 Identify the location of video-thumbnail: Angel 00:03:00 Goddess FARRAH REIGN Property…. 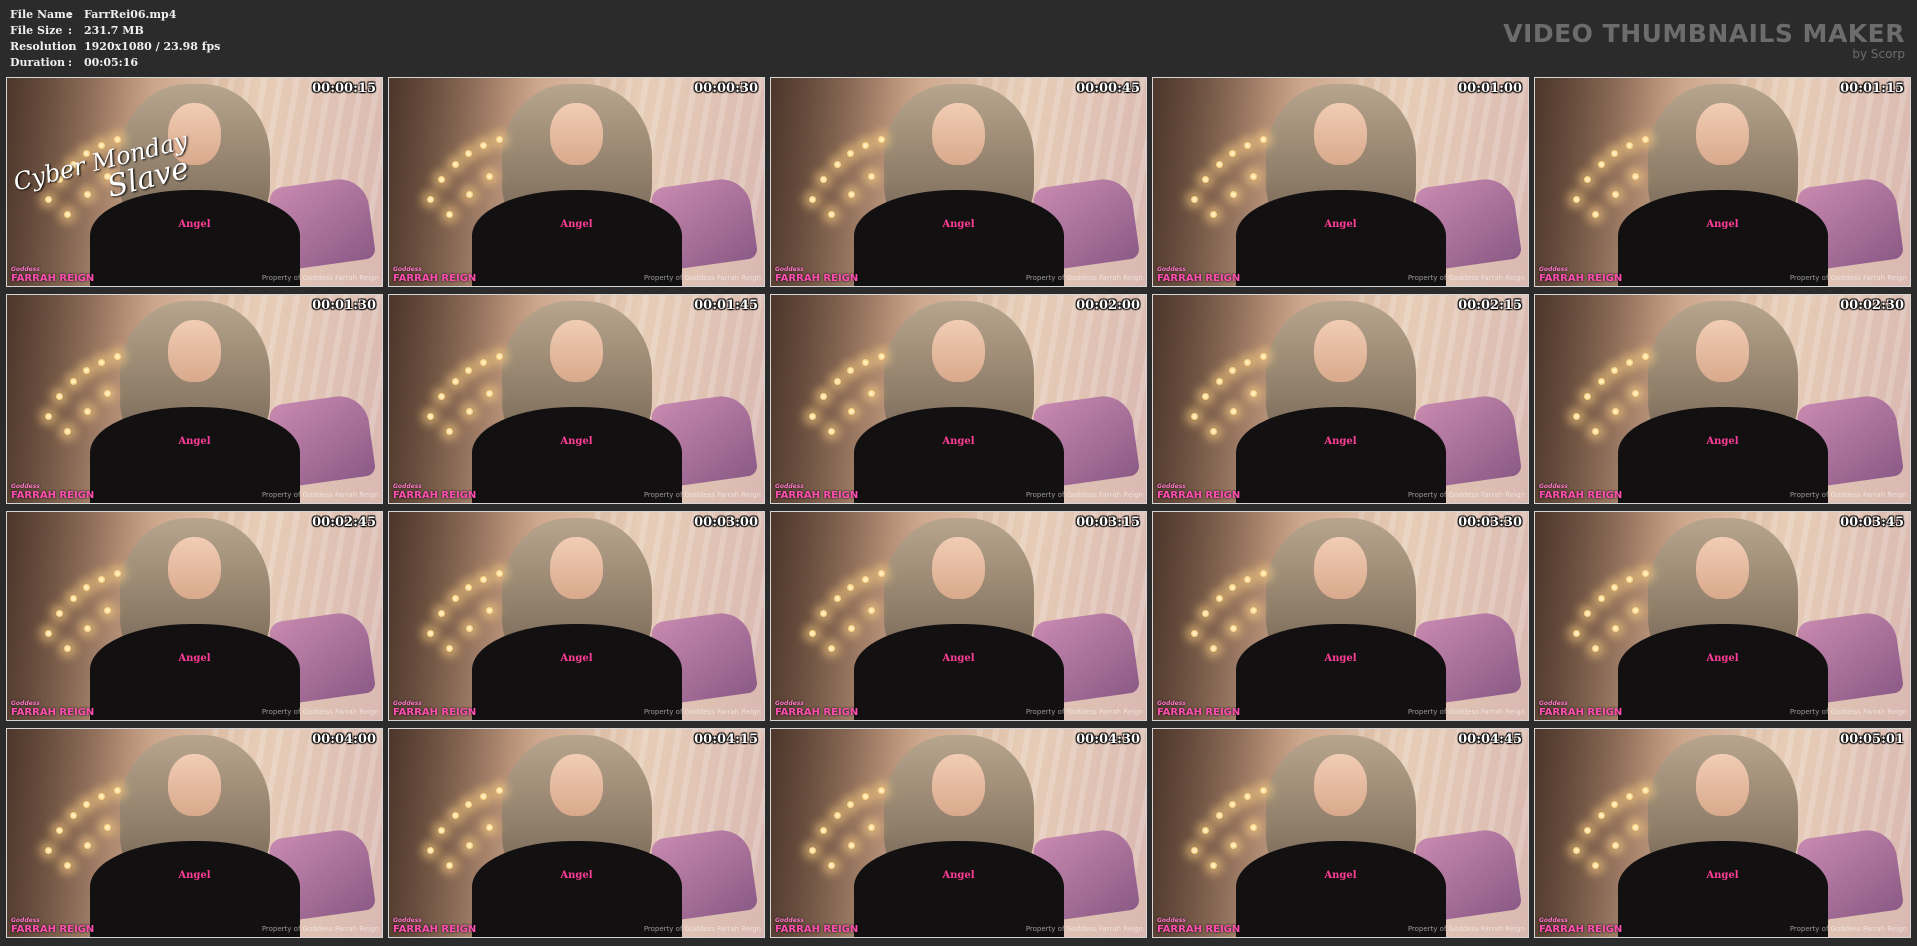
(576, 616).